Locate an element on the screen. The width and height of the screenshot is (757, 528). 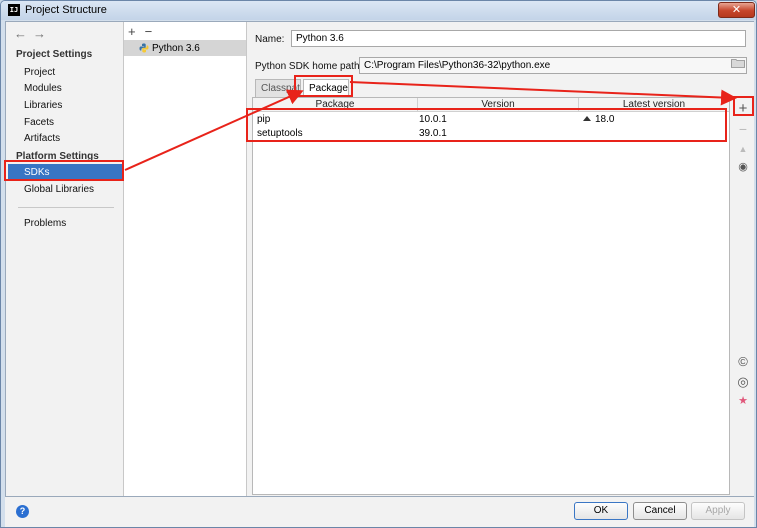
help-icon: ? is located at coordinates (22, 511).